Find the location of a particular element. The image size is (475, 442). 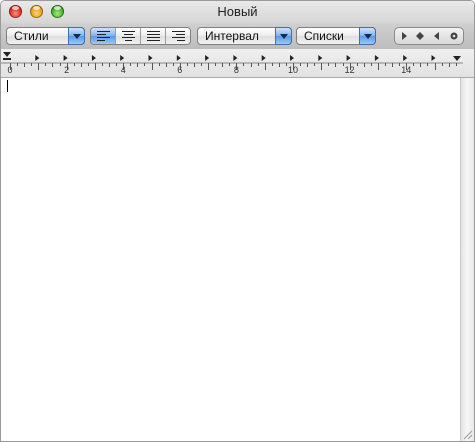

align-left-button is located at coordinates (103, 36).